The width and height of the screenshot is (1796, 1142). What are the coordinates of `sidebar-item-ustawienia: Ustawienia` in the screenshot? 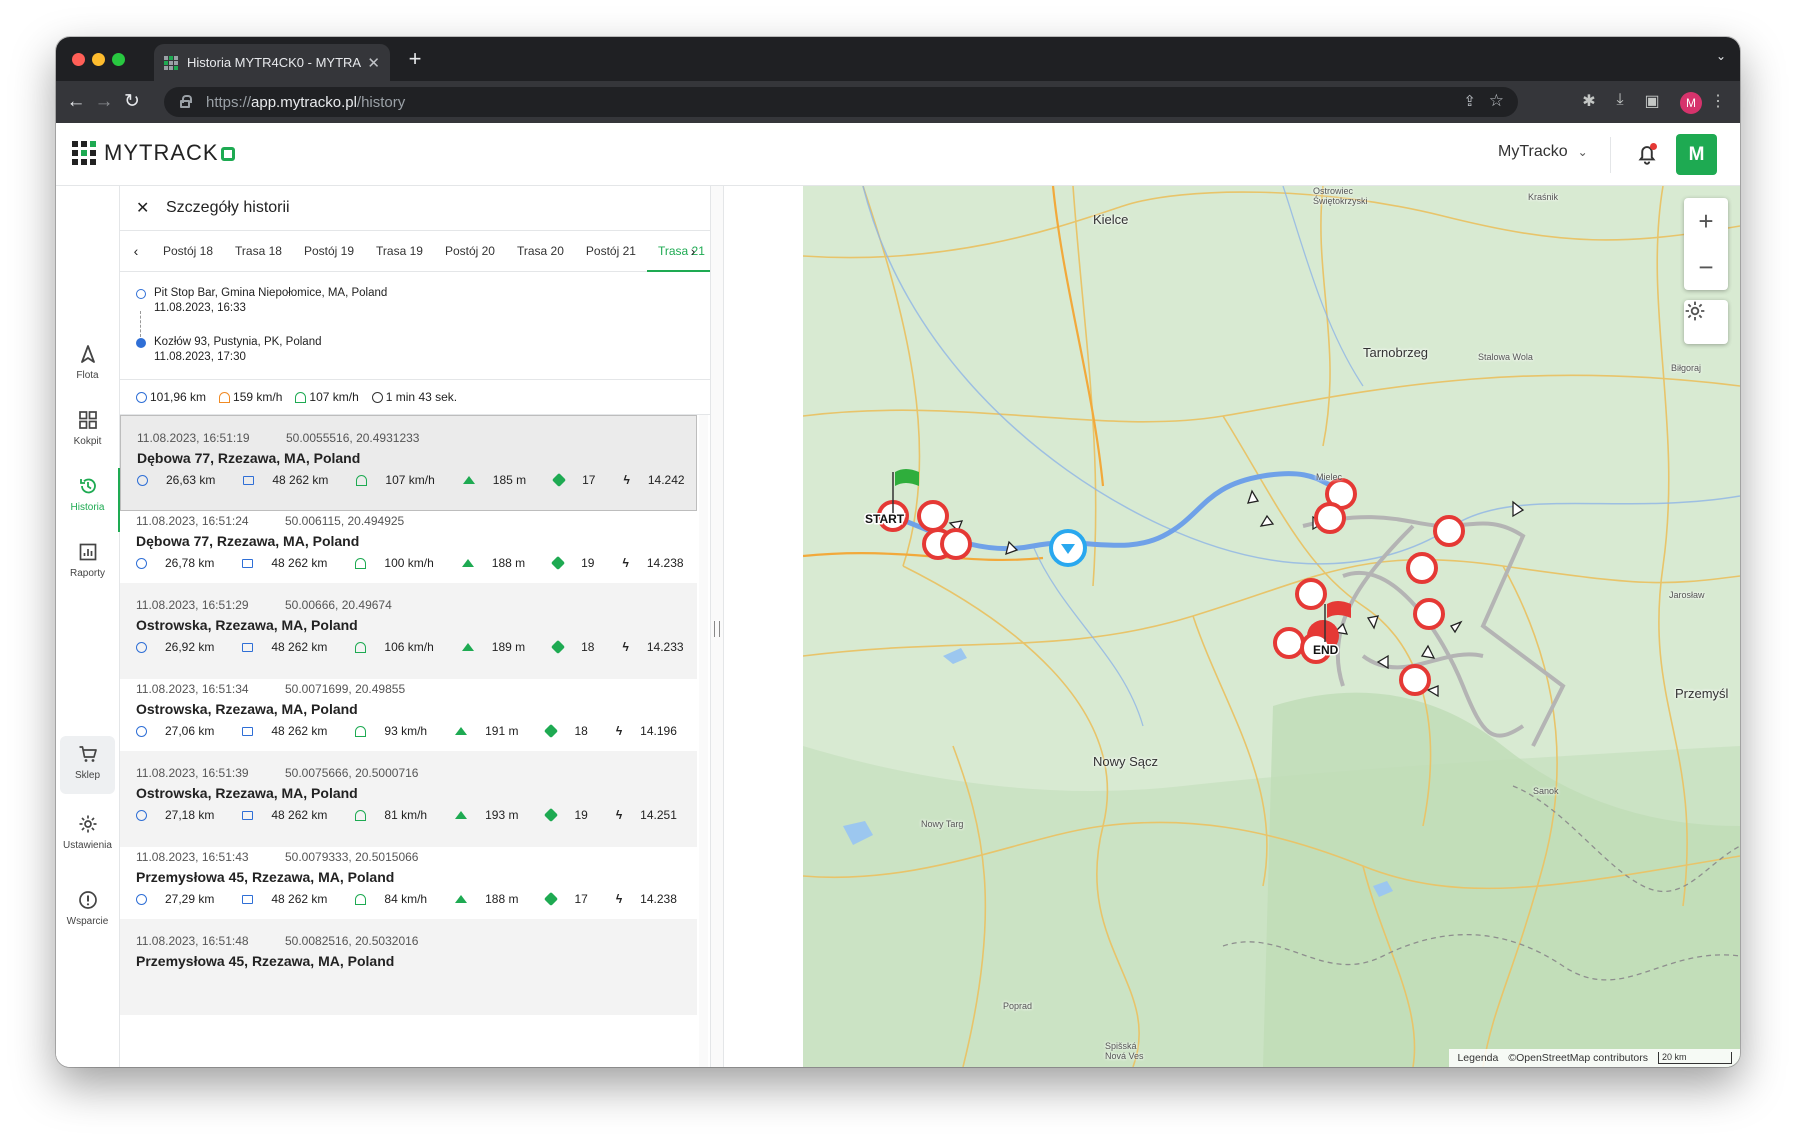 It's located at (87, 838).